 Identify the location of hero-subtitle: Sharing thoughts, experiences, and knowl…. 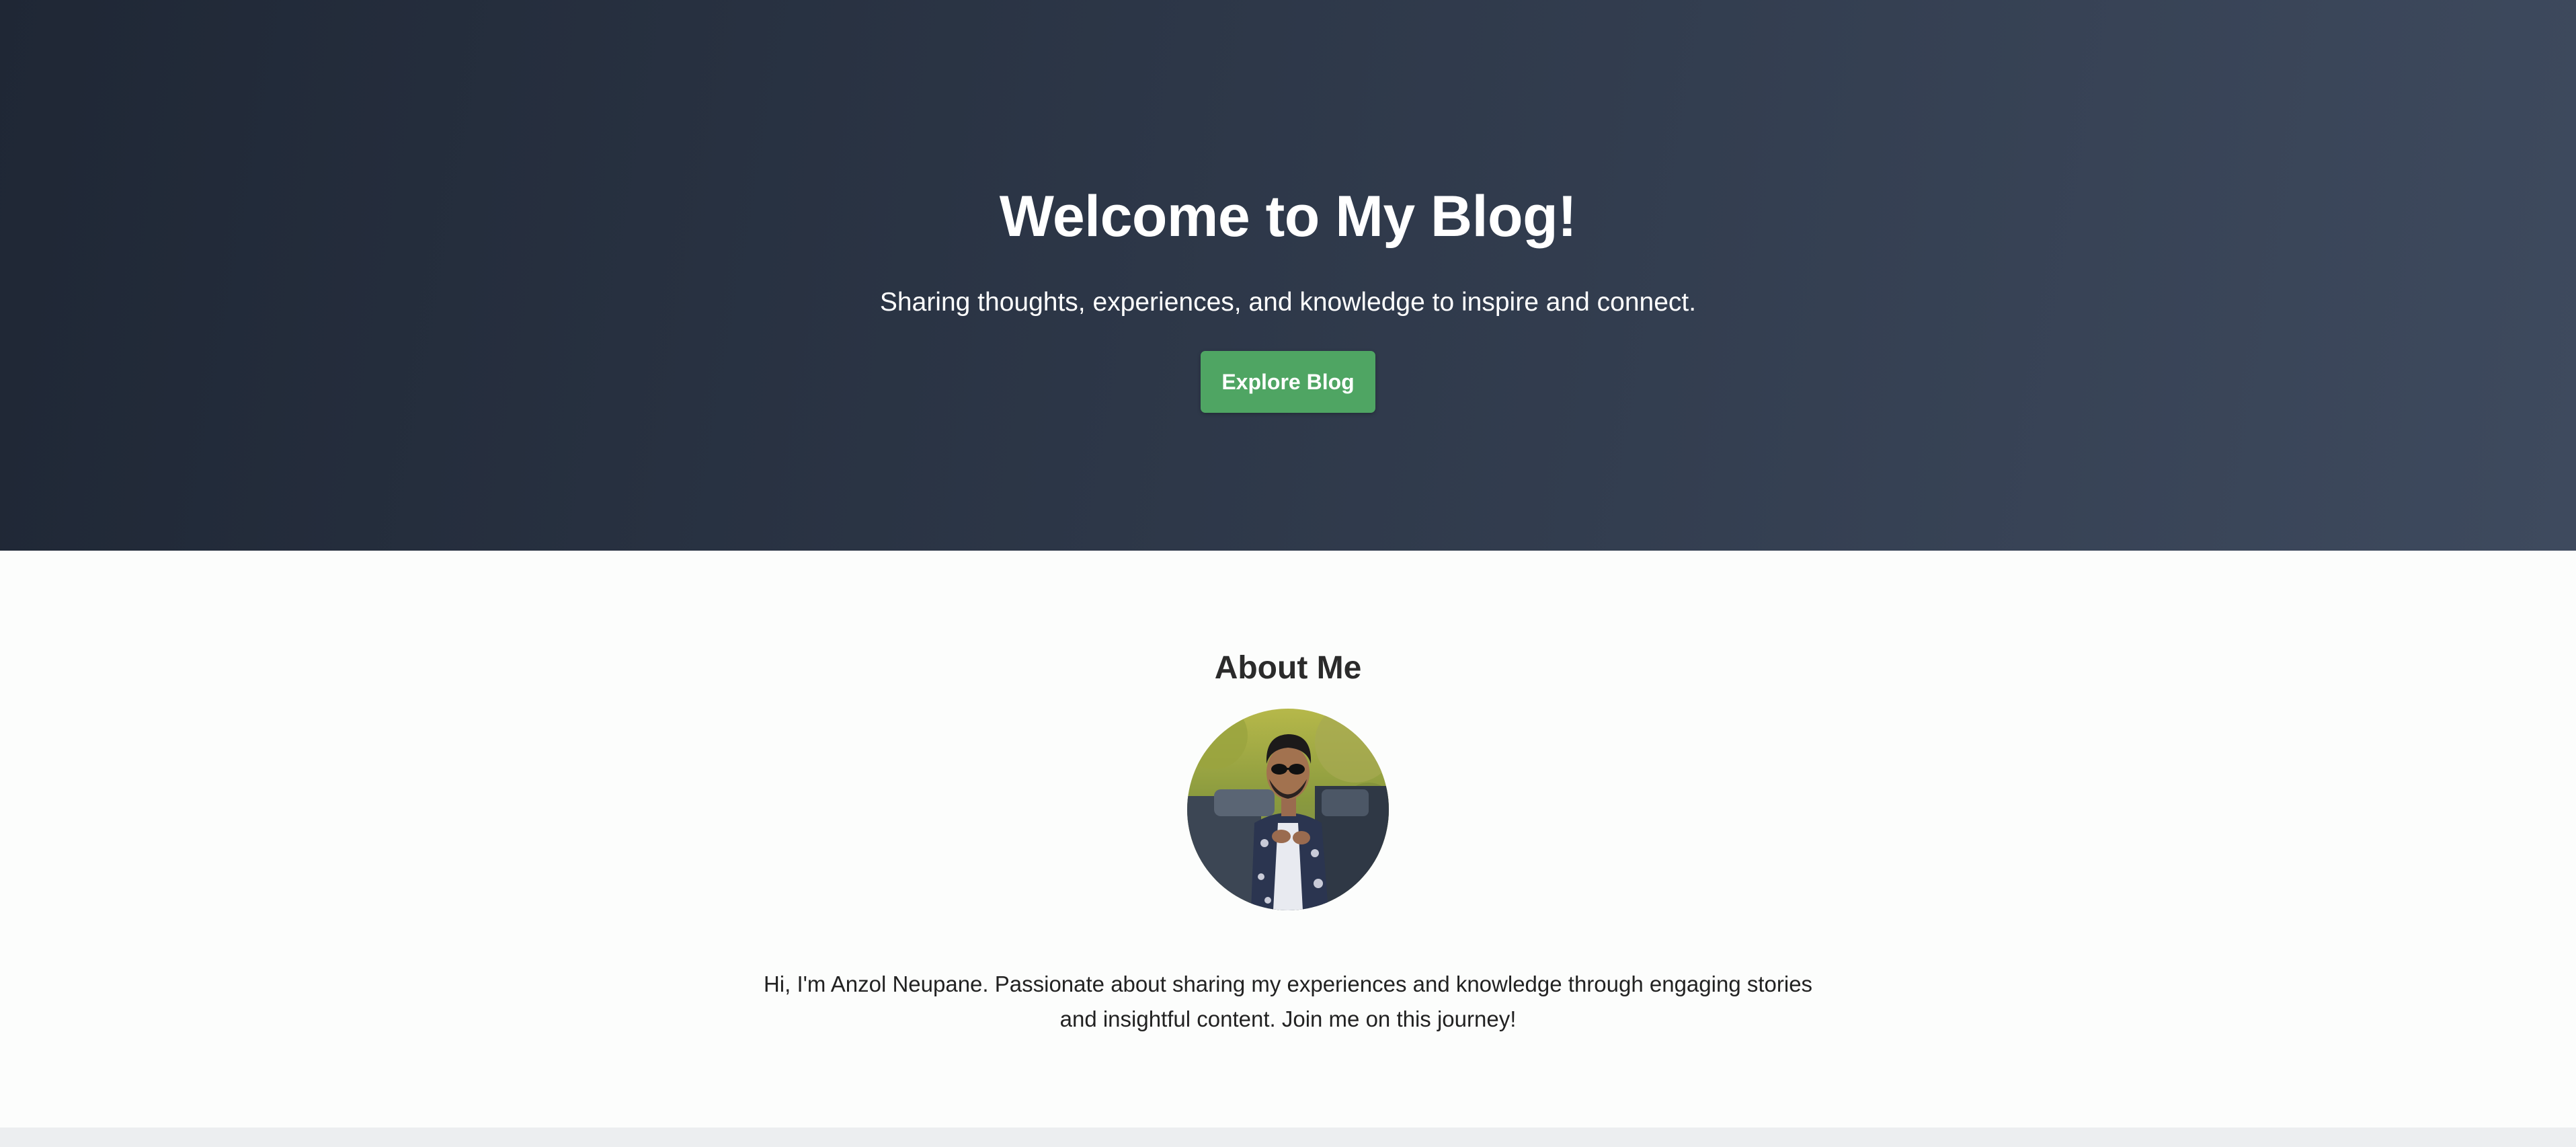
(1288, 302).